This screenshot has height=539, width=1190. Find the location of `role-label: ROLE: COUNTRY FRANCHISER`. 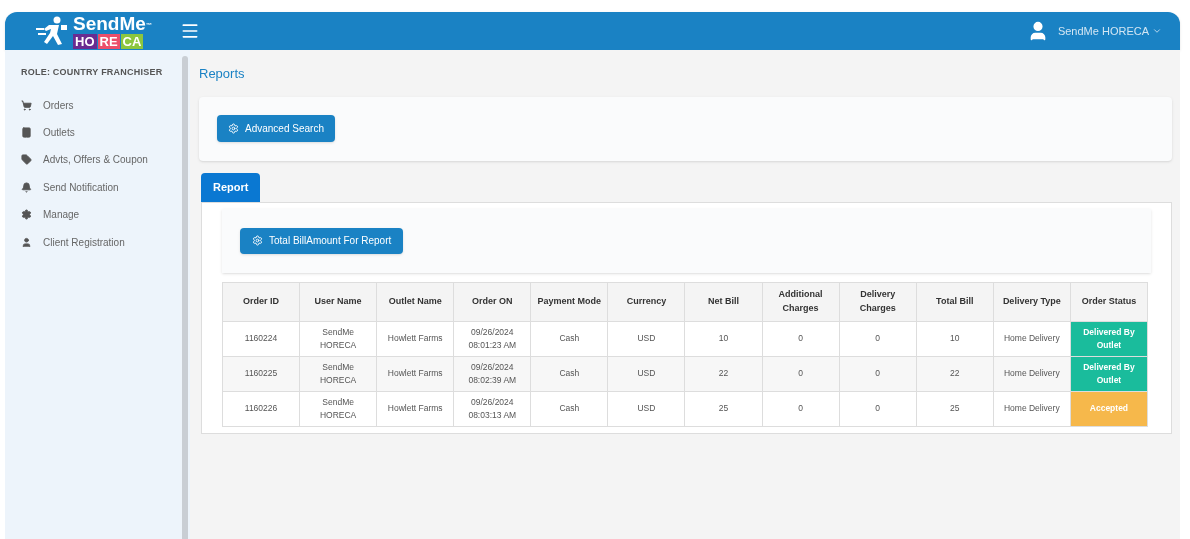

role-label: ROLE: COUNTRY FRANCHISER is located at coordinates (92, 72).